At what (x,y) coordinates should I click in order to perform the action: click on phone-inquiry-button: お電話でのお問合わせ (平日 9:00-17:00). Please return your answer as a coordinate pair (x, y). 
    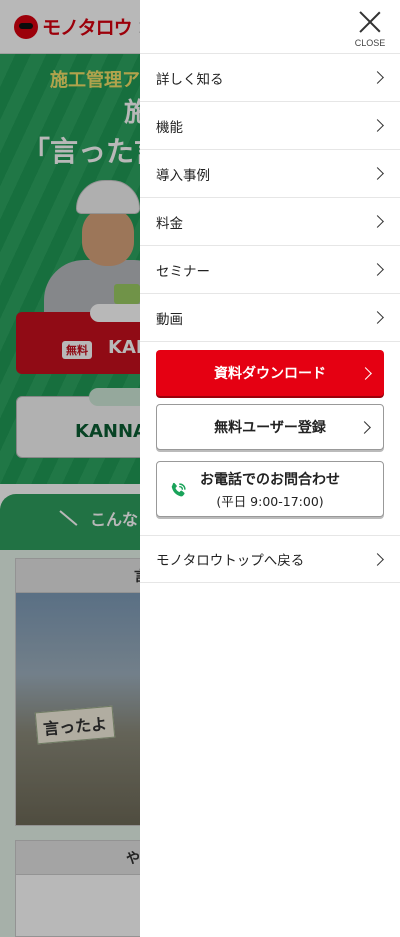
    Looking at the image, I should click on (270, 489).